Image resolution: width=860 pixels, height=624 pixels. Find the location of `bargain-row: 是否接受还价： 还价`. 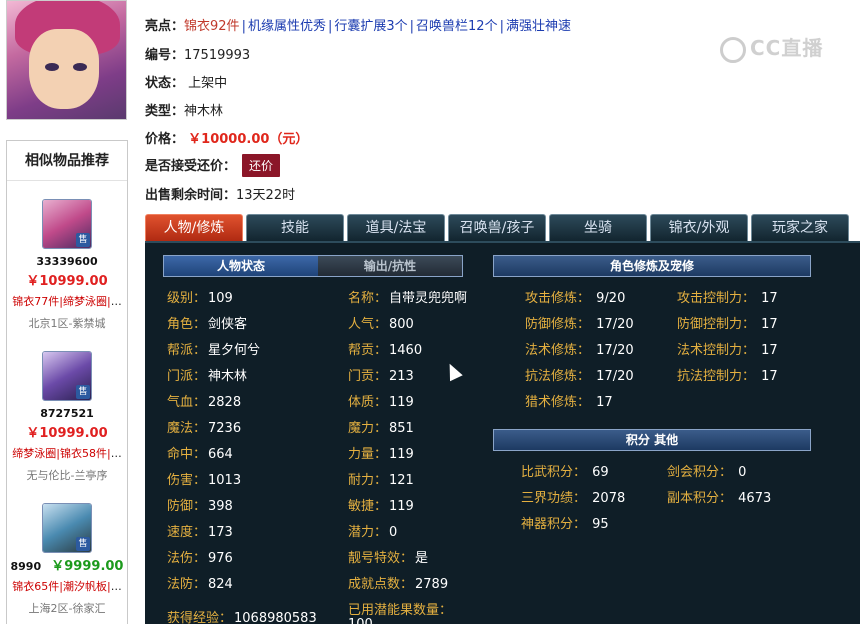

bargain-row: 是否接受还价： 还价 is located at coordinates (213, 165).